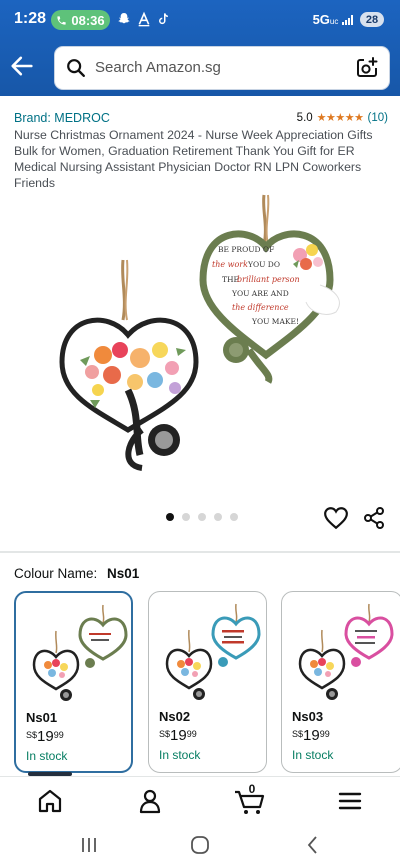 Image resolution: width=400 pixels, height=867 pixels. Describe the element at coordinates (275, 321) in the screenshot. I see `ornament-text-line: YOU MAKE!` at that location.